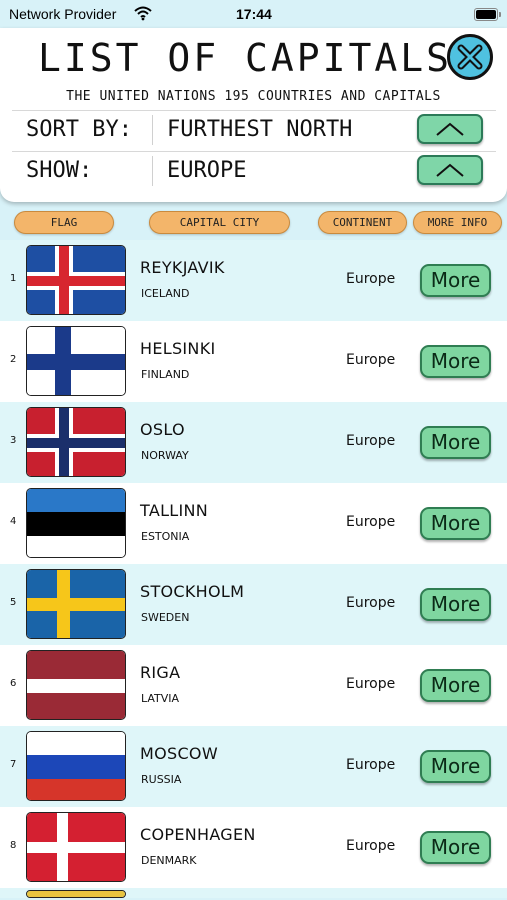 The image size is (507, 900). What do you see at coordinates (179, 753) in the screenshot?
I see `capital-name: MOSCOW` at bounding box center [179, 753].